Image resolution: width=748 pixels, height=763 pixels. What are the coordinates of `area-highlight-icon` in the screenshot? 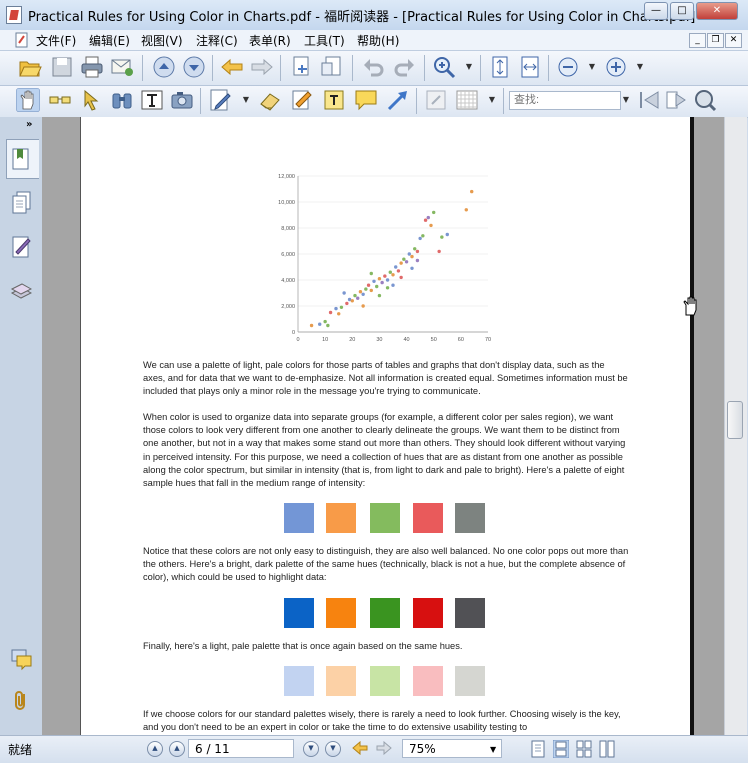 It's located at (467, 100).